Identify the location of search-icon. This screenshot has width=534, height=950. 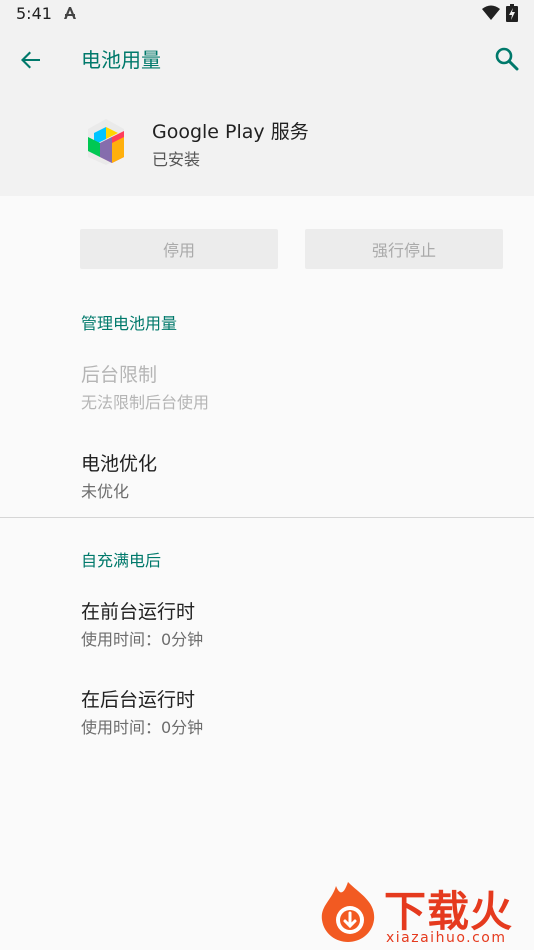
(507, 59).